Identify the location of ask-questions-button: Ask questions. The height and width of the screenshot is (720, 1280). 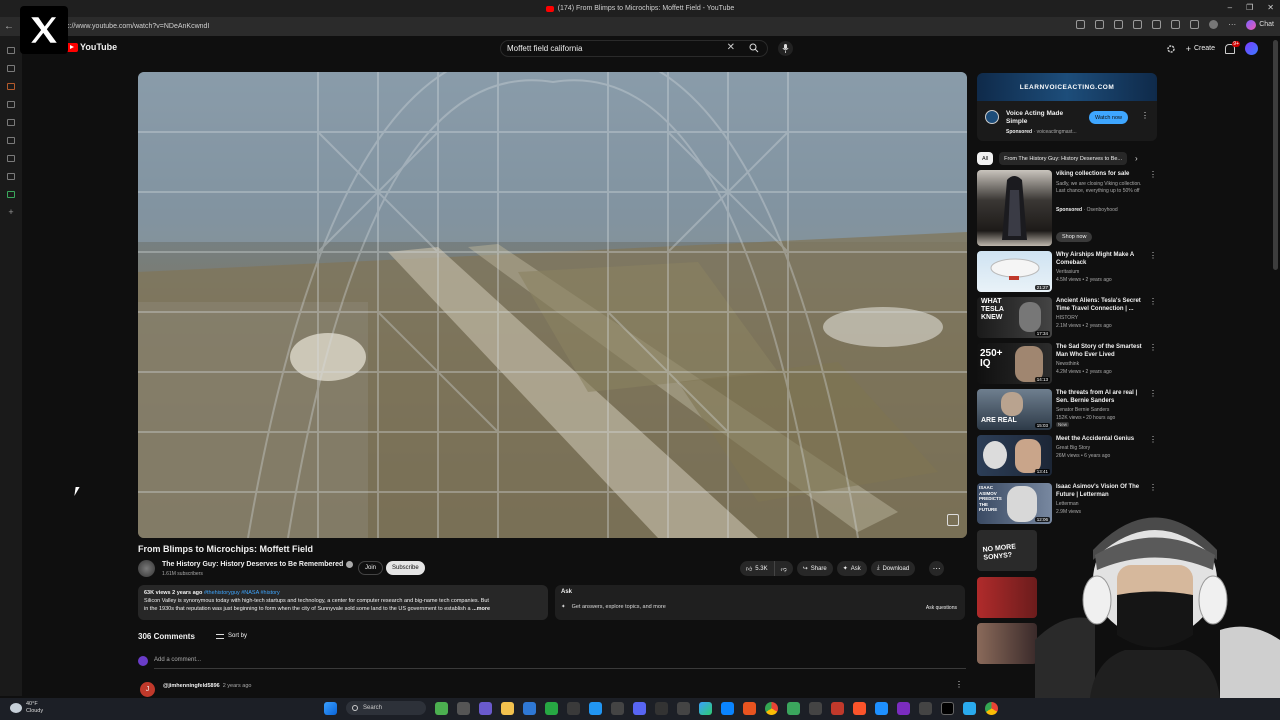
(941, 608).